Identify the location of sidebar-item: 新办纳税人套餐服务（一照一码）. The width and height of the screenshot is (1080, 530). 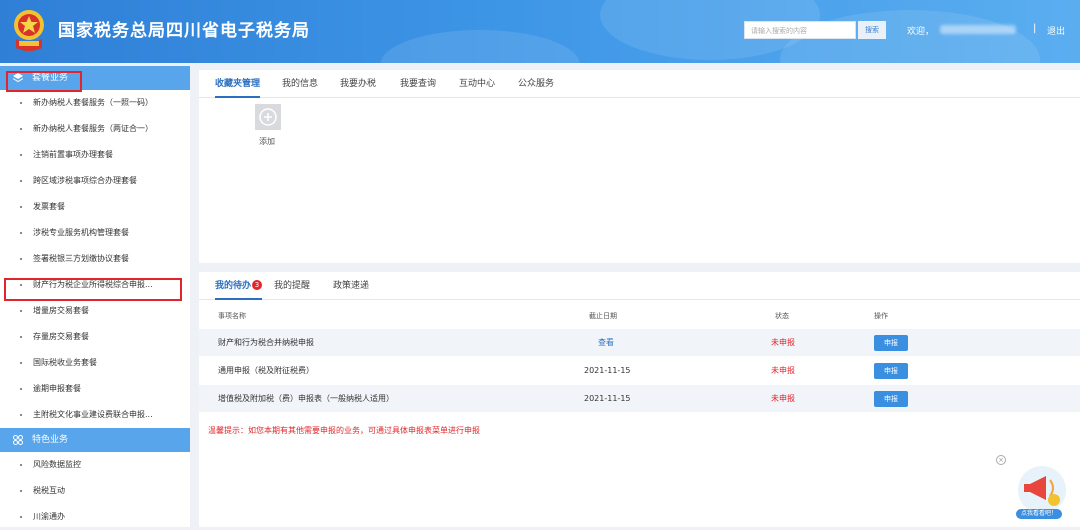
(95, 103).